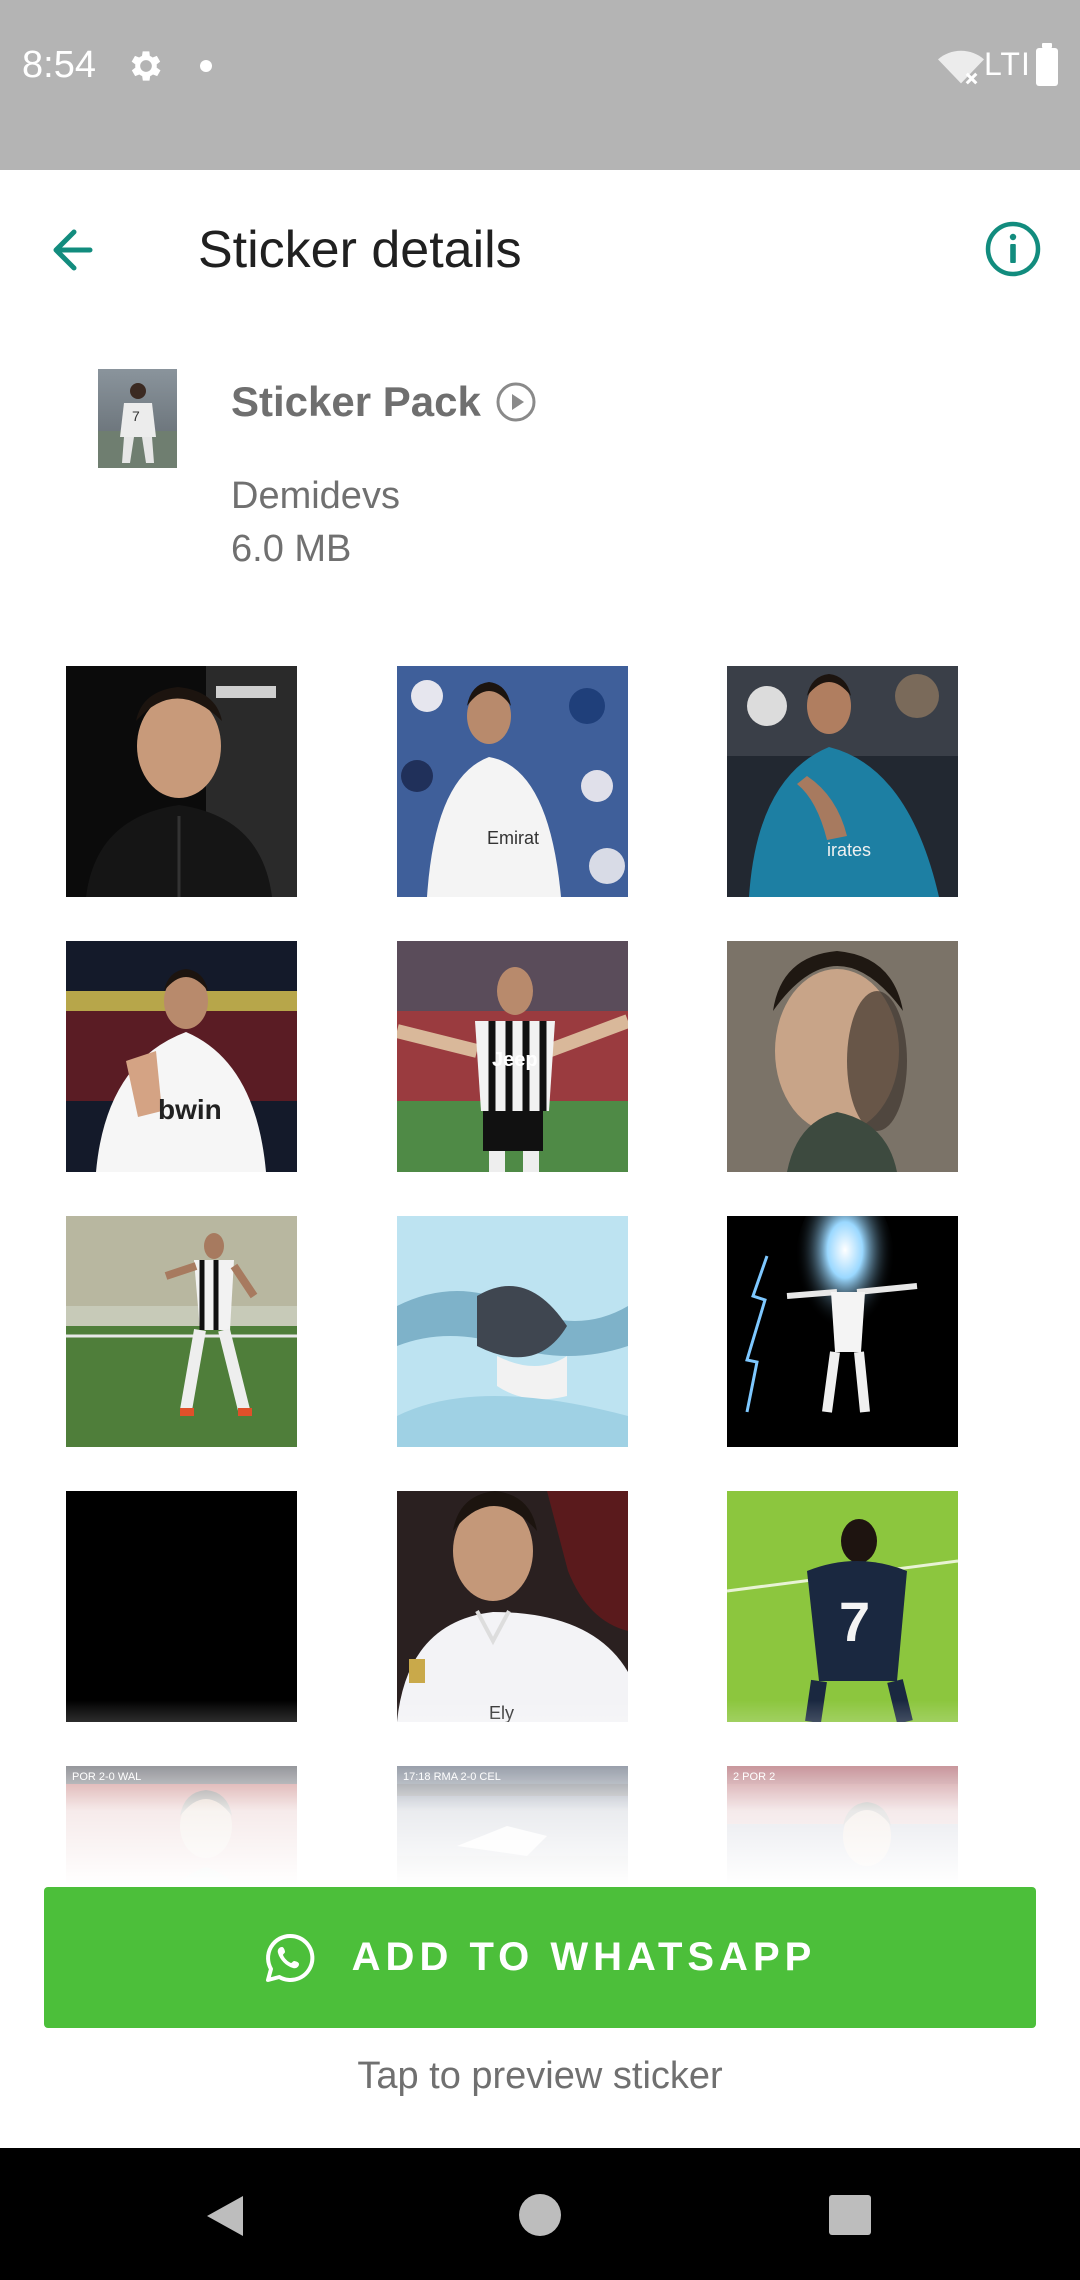 The width and height of the screenshot is (1080, 2280). I want to click on pack-tray-image: 7, so click(137, 418).